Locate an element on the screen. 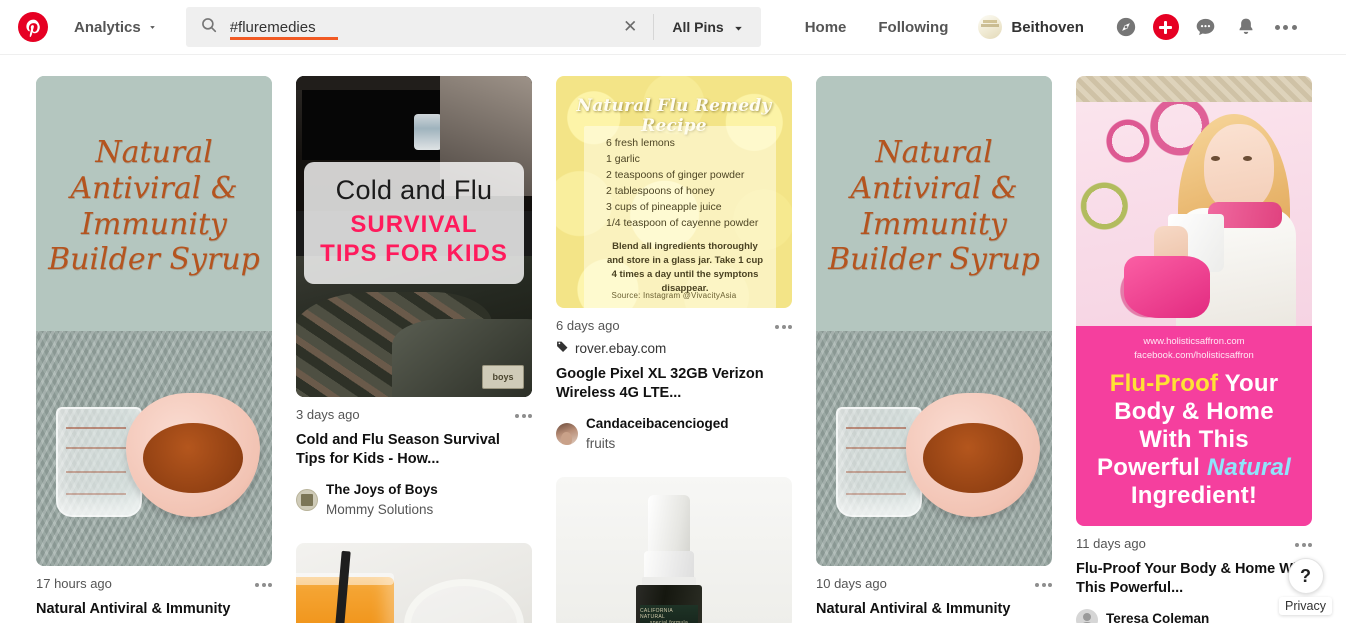  ingredient-item: 1/4 teaspoon of cayenne powder is located at coordinates (682, 222).